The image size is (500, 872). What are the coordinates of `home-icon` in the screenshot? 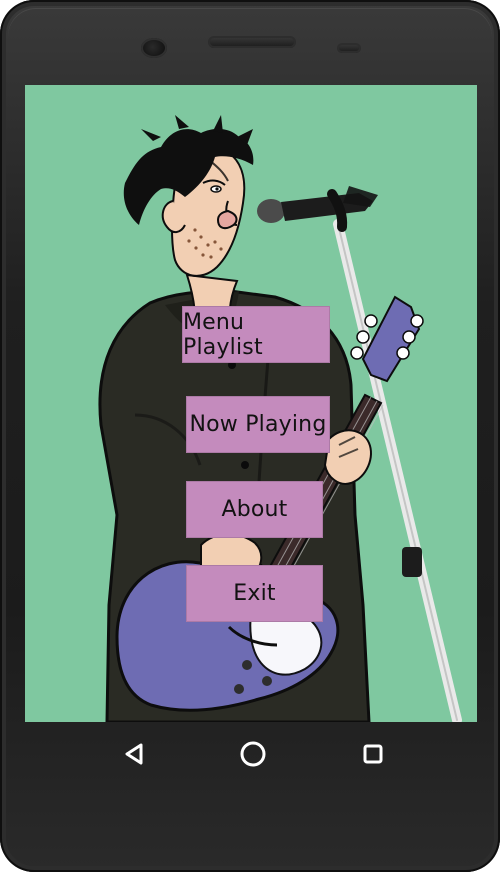 It's located at (253, 754).